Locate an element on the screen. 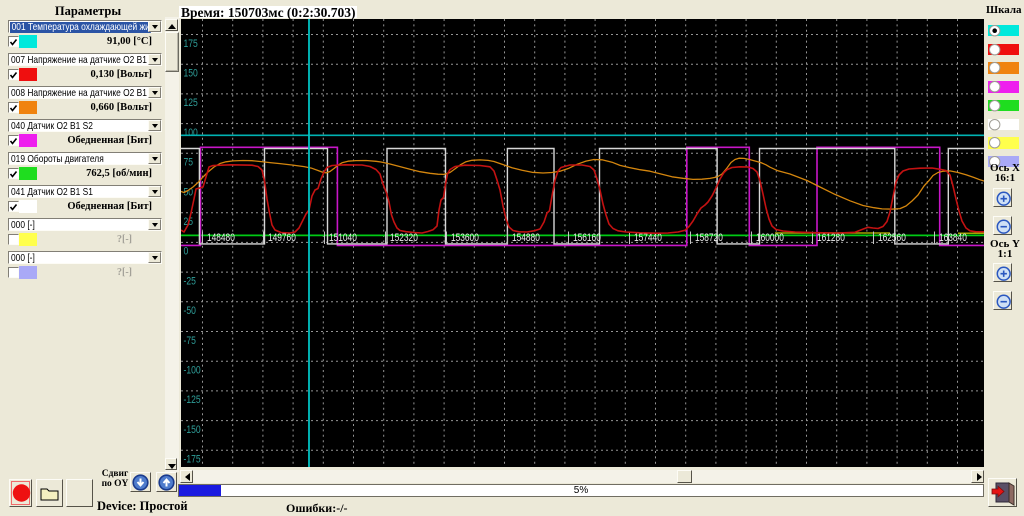 The width and height of the screenshot is (1024, 516). svg-text: 0 is located at coordinates (186, 252).